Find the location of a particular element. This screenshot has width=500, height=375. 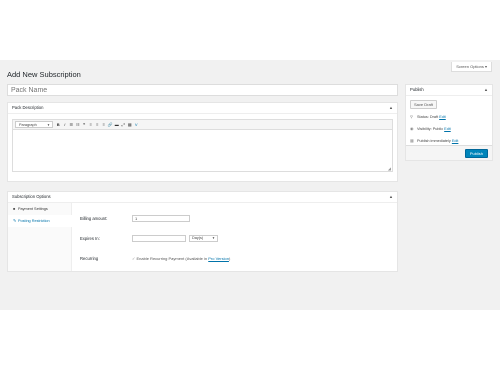

description-editor: ◢ is located at coordinates (202, 150).